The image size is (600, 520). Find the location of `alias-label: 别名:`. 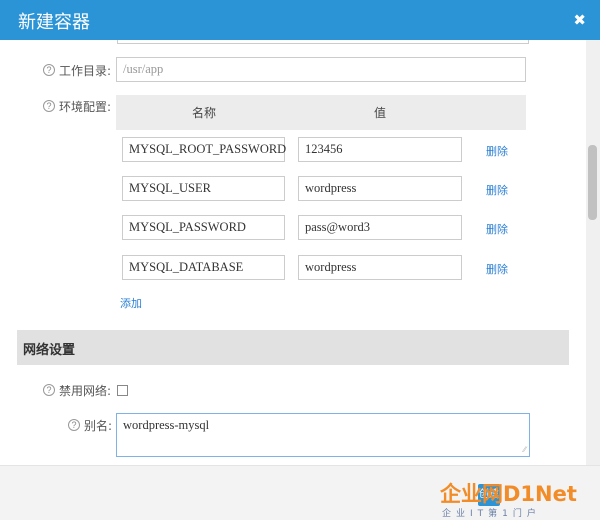

alias-label: 别名: is located at coordinates (98, 426).